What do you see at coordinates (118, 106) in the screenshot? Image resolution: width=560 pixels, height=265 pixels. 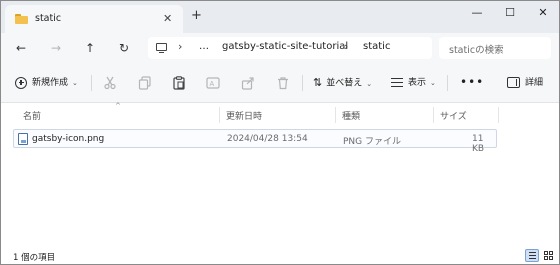 I see `sort-ascending-indicator: ^` at bounding box center [118, 106].